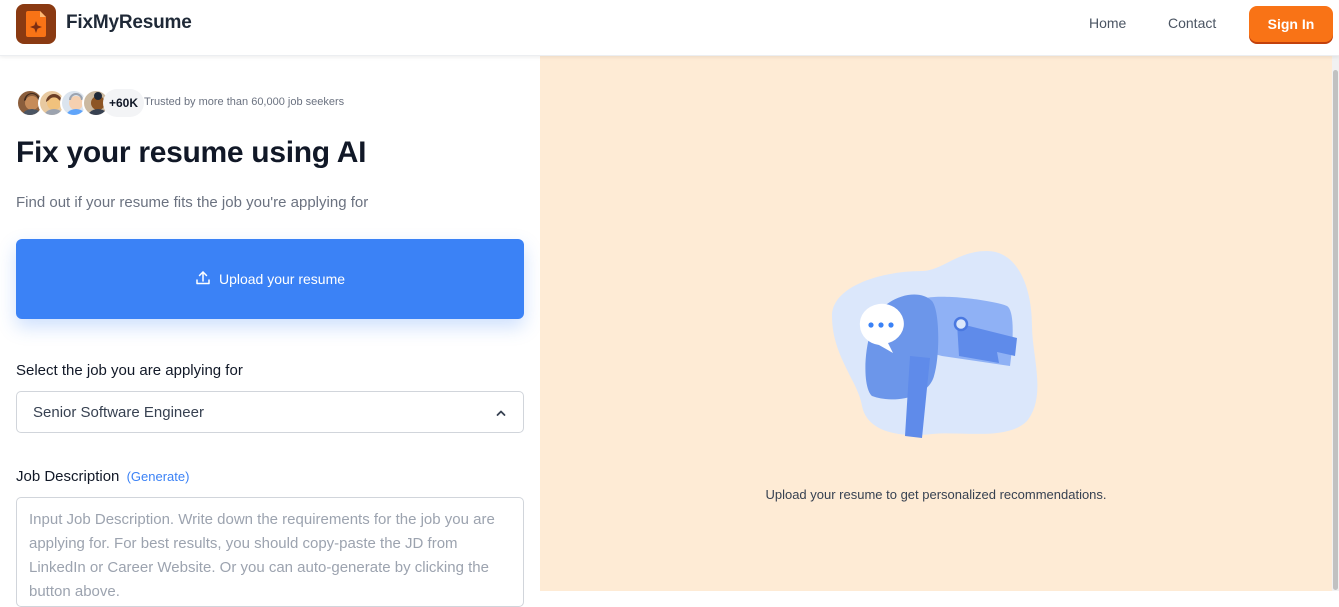 This screenshot has width=1339, height=607. I want to click on upload-resume-button: Upload your resume, so click(270, 279).